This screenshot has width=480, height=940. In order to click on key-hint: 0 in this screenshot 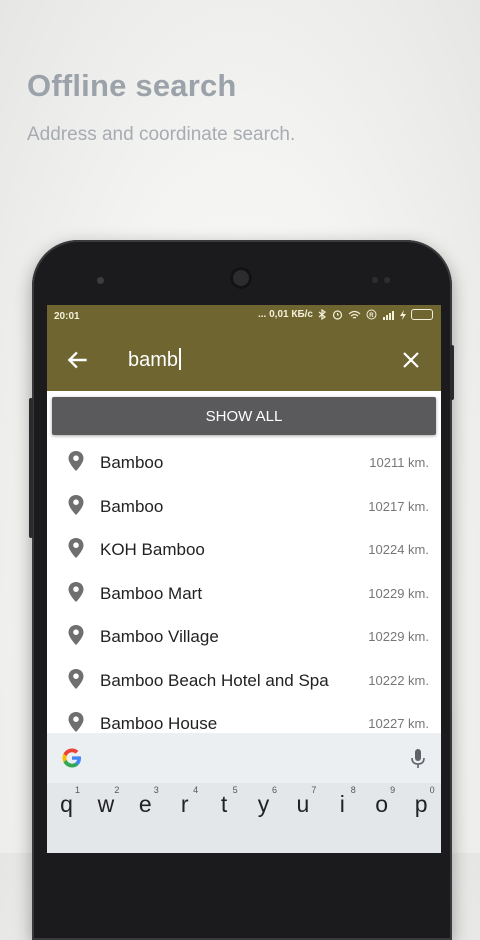, I will do `click(432, 790)`.